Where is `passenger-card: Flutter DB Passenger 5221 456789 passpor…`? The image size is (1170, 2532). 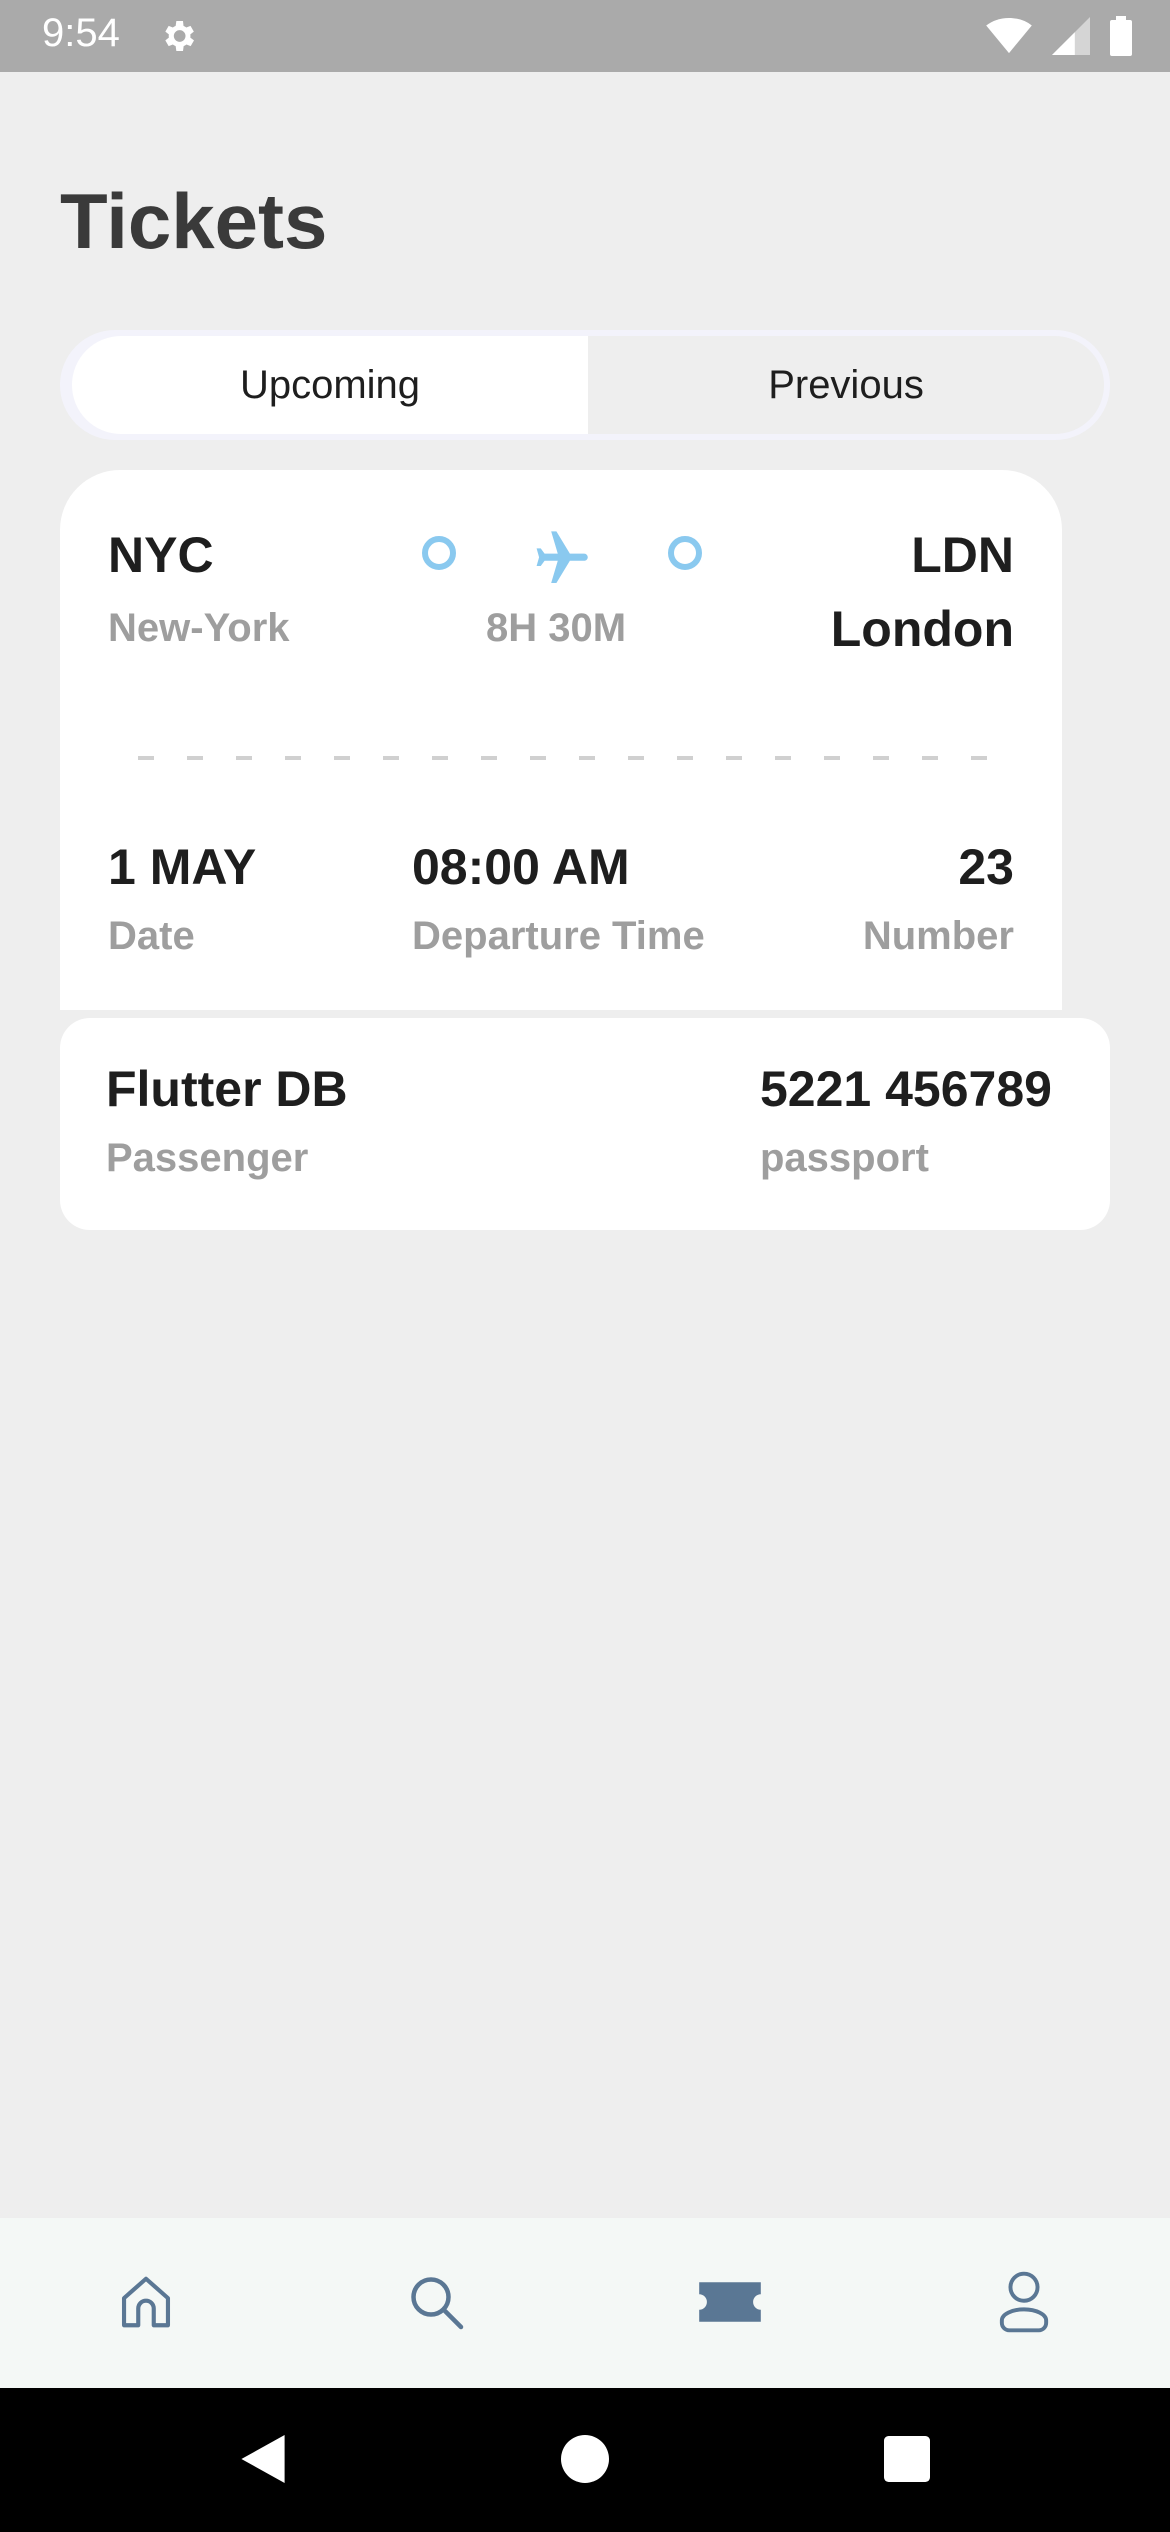 passenger-card: Flutter DB Passenger 5221 456789 passpor… is located at coordinates (585, 1124).